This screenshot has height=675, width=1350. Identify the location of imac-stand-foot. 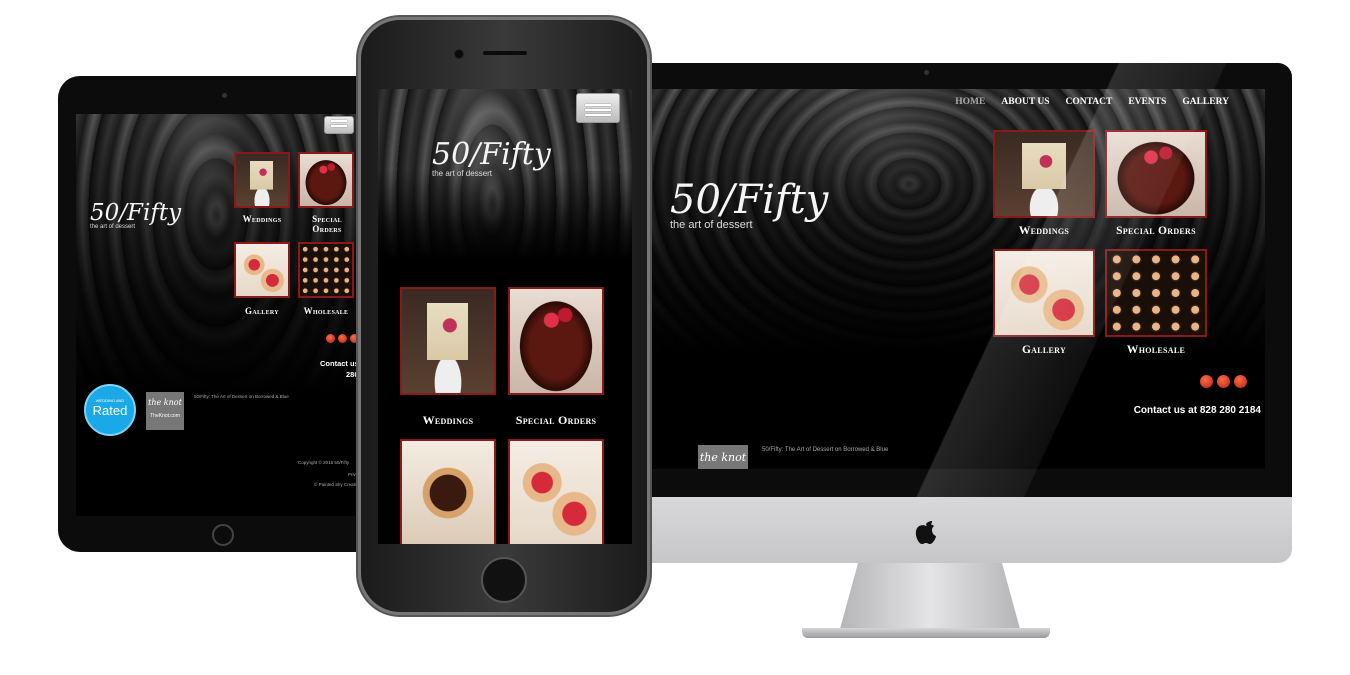
(926, 633).